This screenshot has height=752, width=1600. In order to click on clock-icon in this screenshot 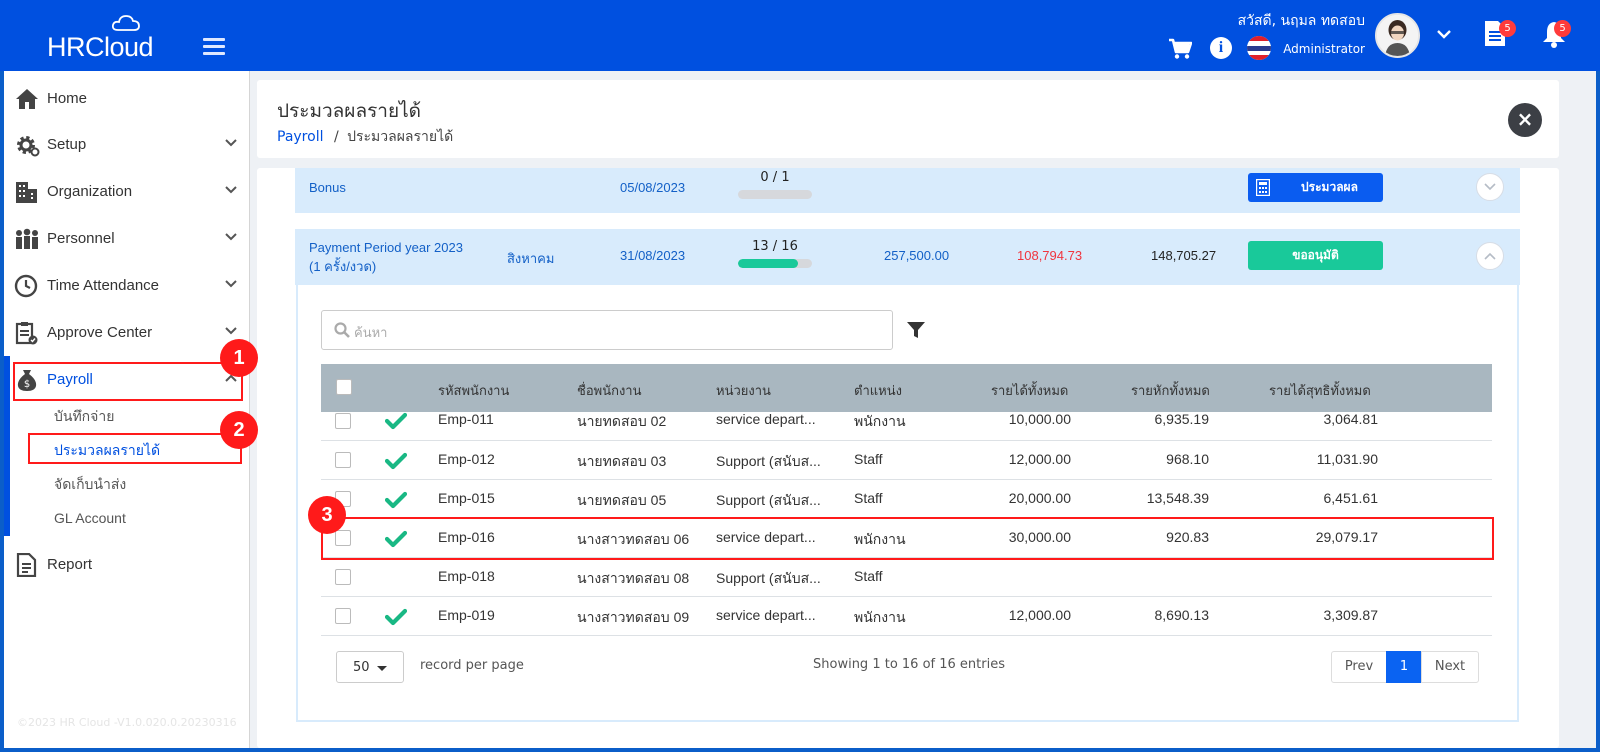, I will do `click(26, 286)`.